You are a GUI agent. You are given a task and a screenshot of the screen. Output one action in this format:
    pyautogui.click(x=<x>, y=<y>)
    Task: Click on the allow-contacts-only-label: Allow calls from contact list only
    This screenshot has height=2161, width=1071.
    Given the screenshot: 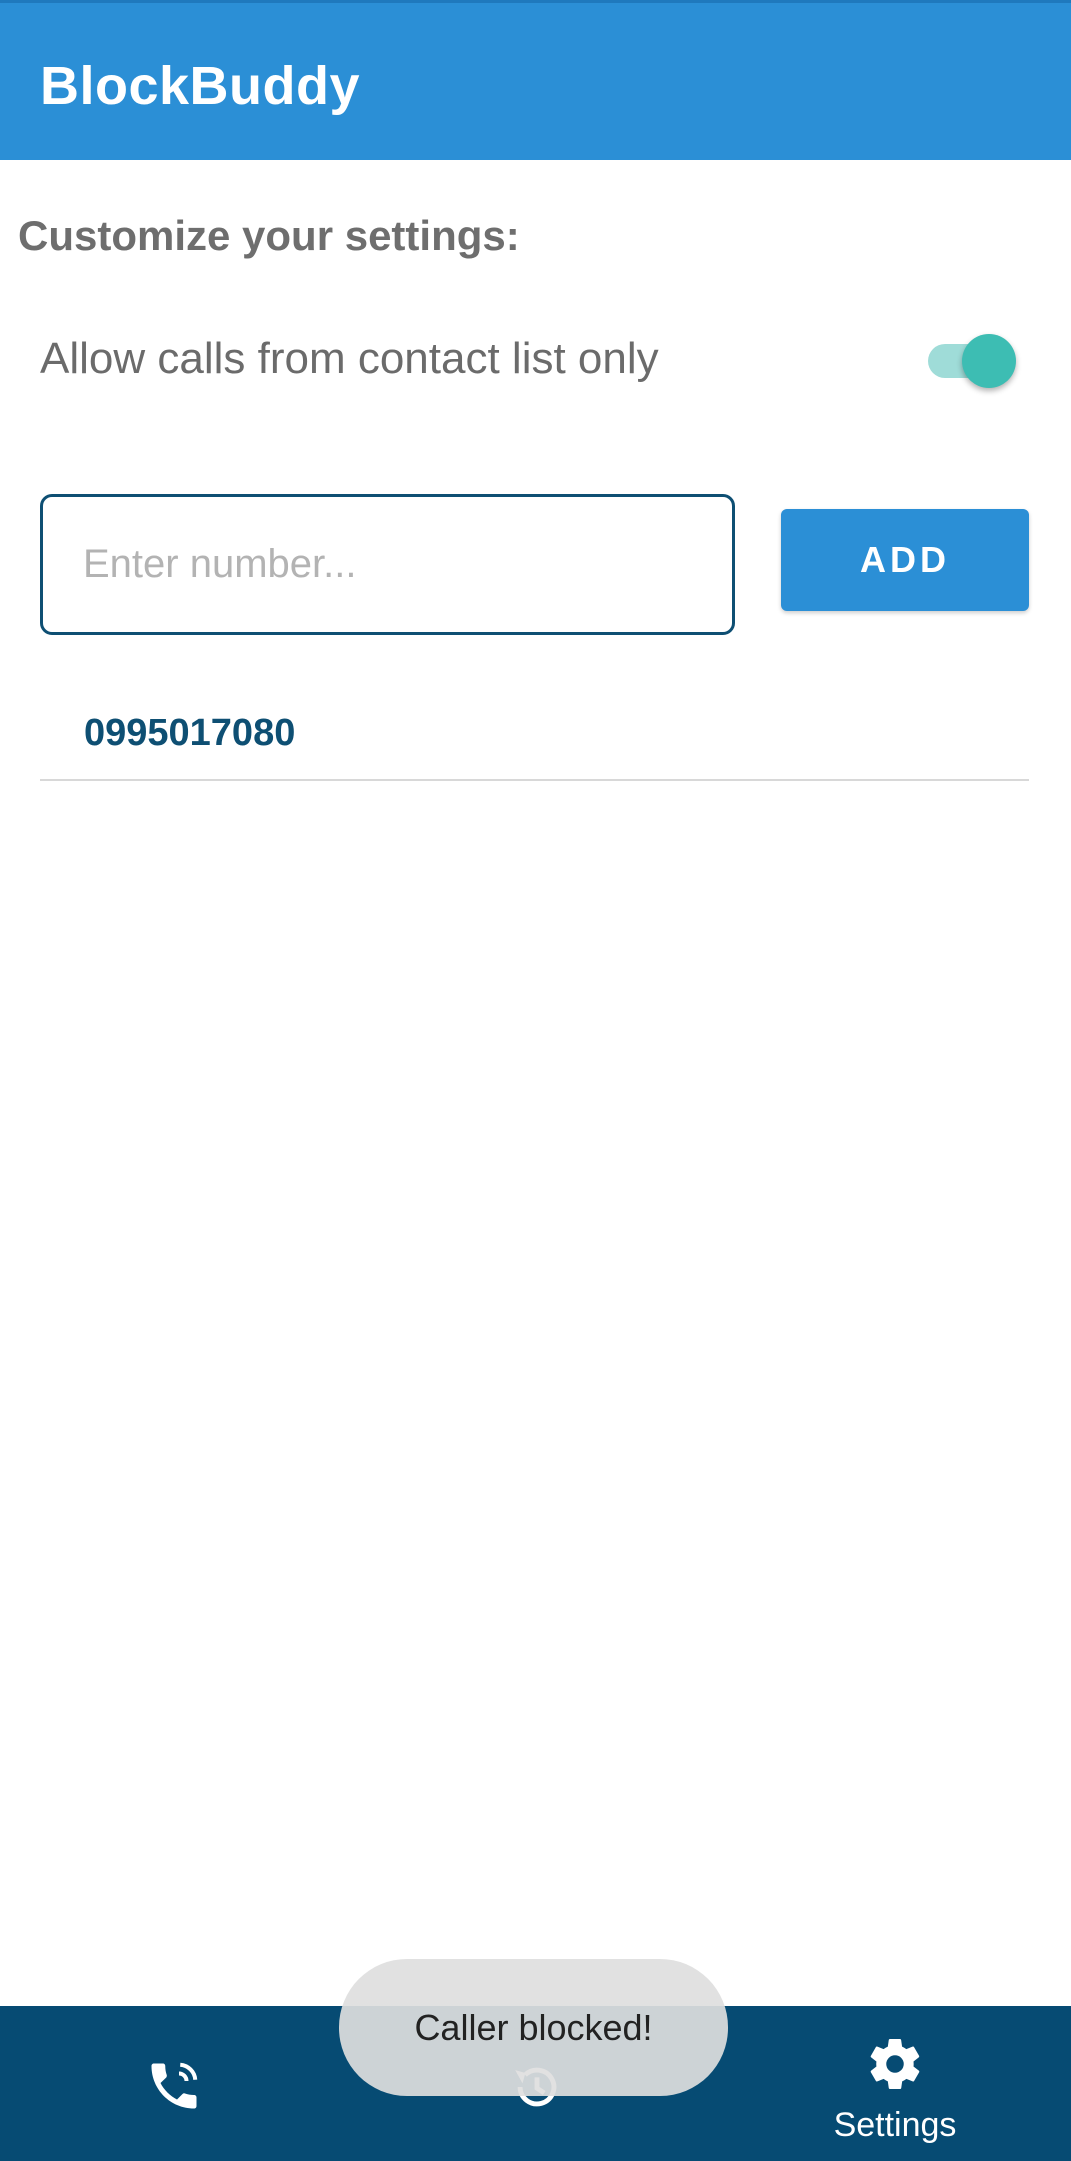 What is the action you would take?
    pyautogui.click(x=349, y=358)
    